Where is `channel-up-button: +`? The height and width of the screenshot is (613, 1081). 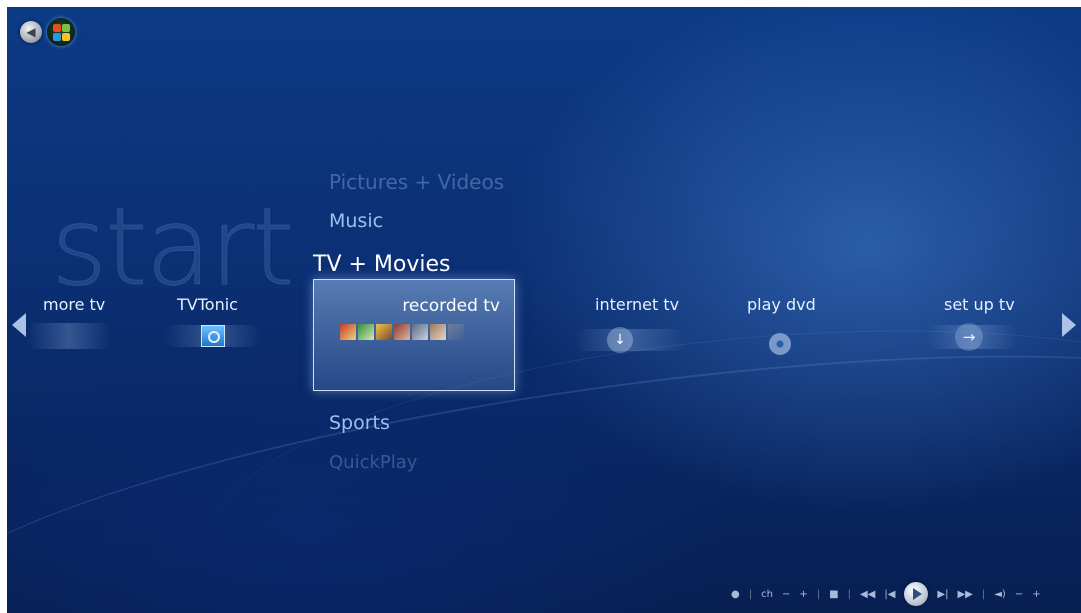 channel-up-button: + is located at coordinates (803, 594).